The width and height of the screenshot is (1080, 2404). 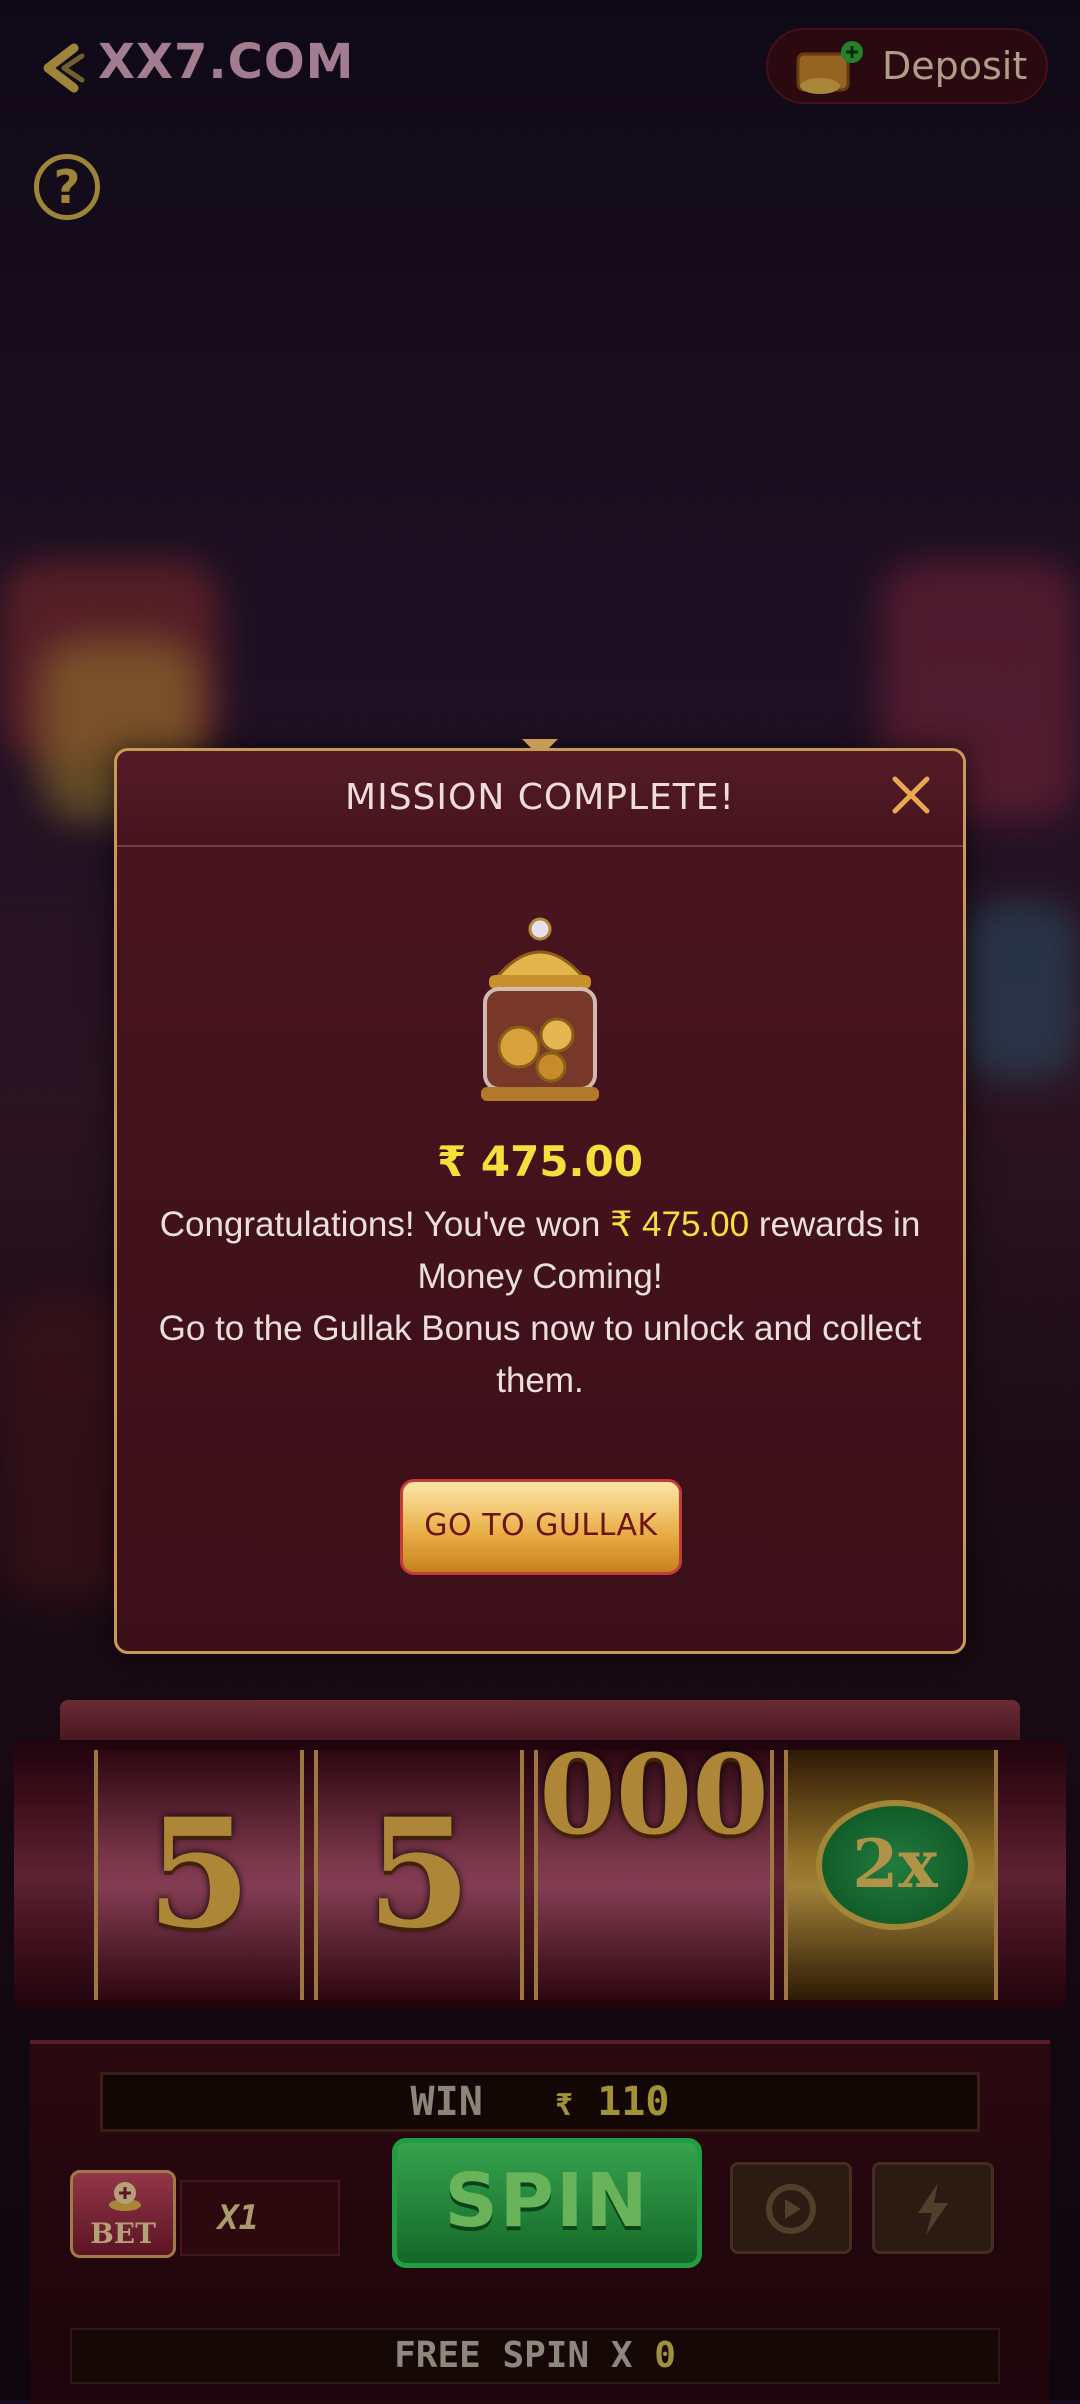 I want to click on close-icon, so click(x=911, y=795).